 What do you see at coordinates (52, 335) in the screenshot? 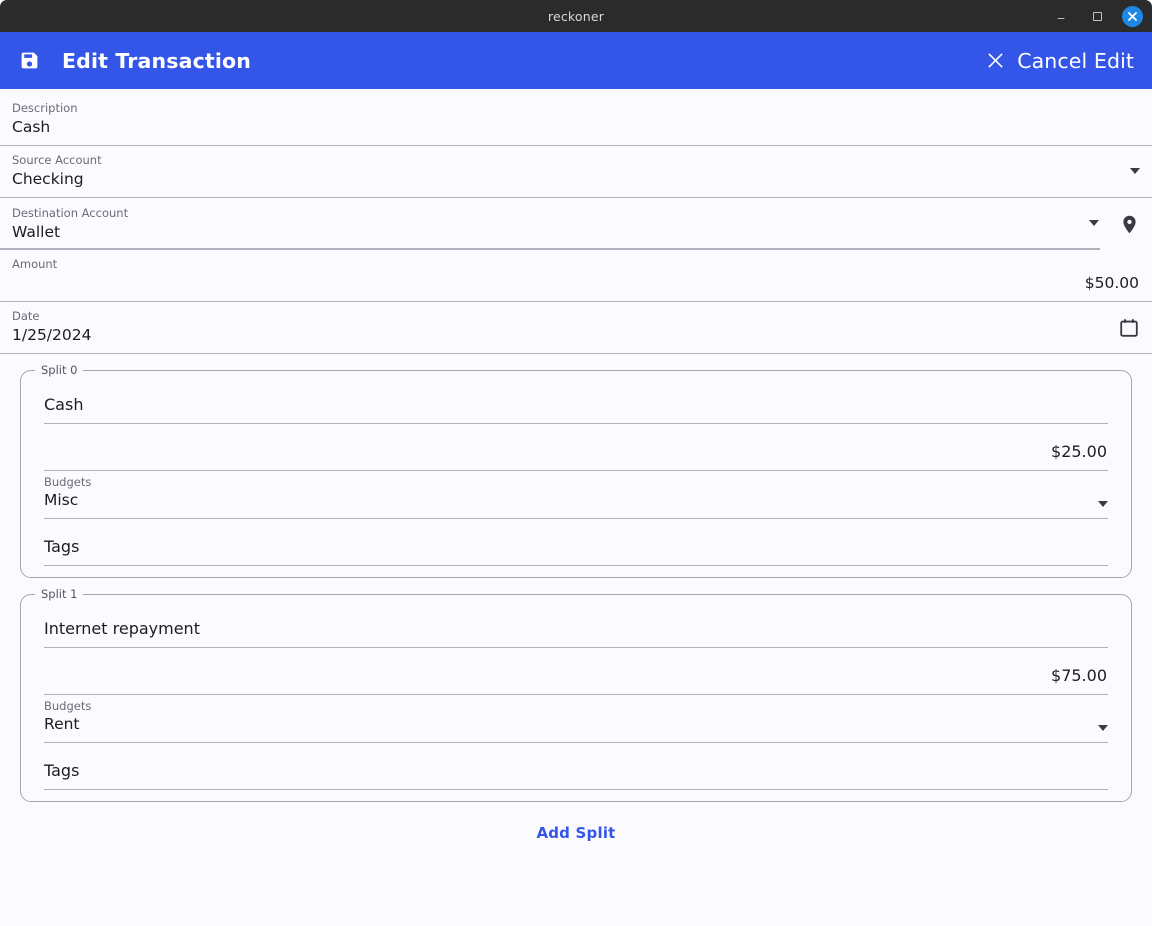
I see `date-value: 1/25/2024` at bounding box center [52, 335].